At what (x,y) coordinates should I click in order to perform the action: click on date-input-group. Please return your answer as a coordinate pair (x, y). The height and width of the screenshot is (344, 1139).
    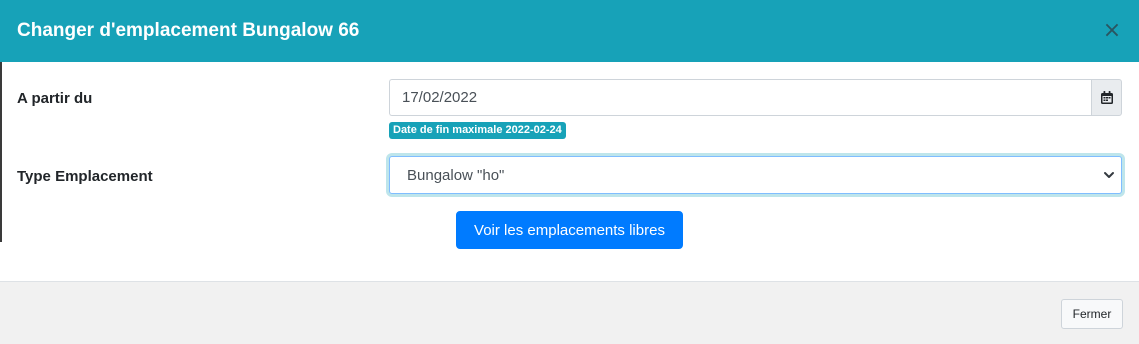
    Looking at the image, I should click on (755, 97).